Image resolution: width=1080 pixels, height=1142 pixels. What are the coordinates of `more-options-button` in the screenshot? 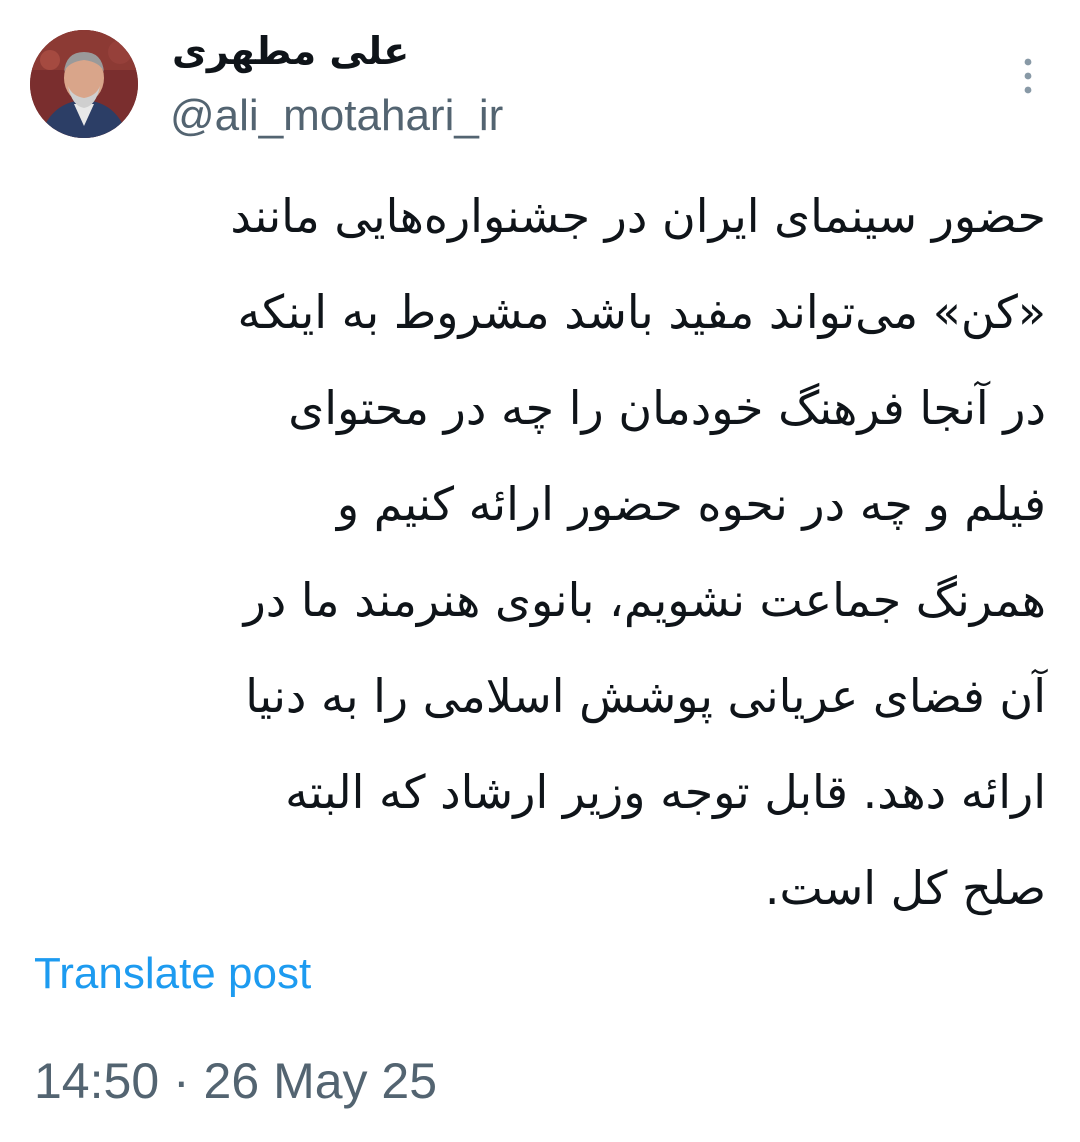 It's located at (1028, 76).